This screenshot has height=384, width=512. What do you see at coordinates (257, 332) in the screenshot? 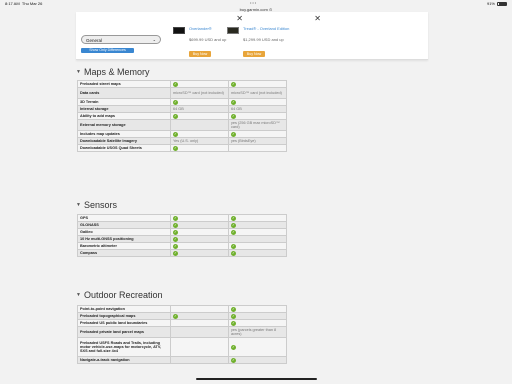
I see `cell-value: yes (parcels greater than 8 acres)` at bounding box center [257, 332].